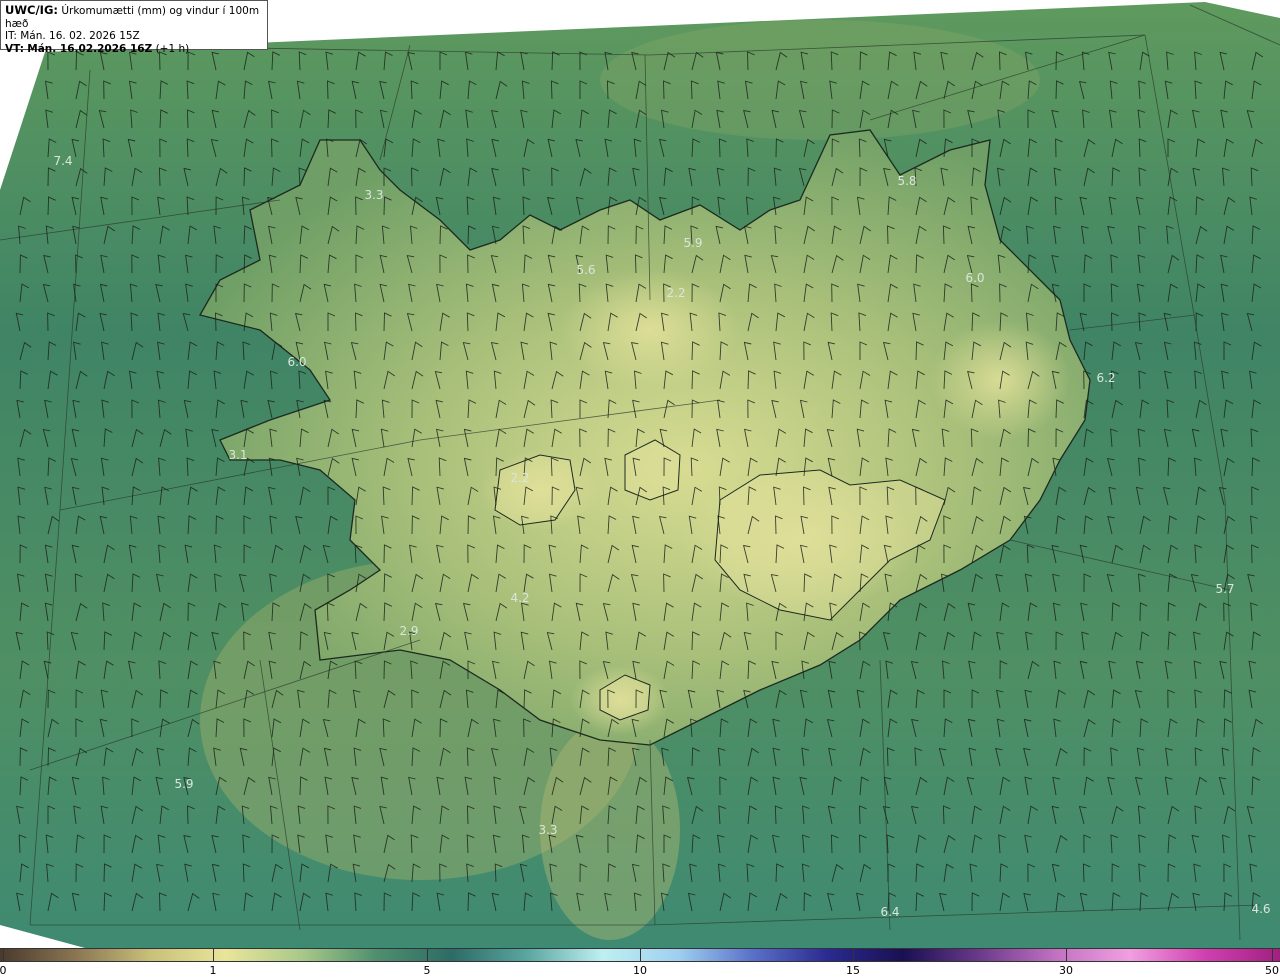  Describe the element at coordinates (63, 161) in the screenshot. I see `map-value-label: 7.4` at that location.